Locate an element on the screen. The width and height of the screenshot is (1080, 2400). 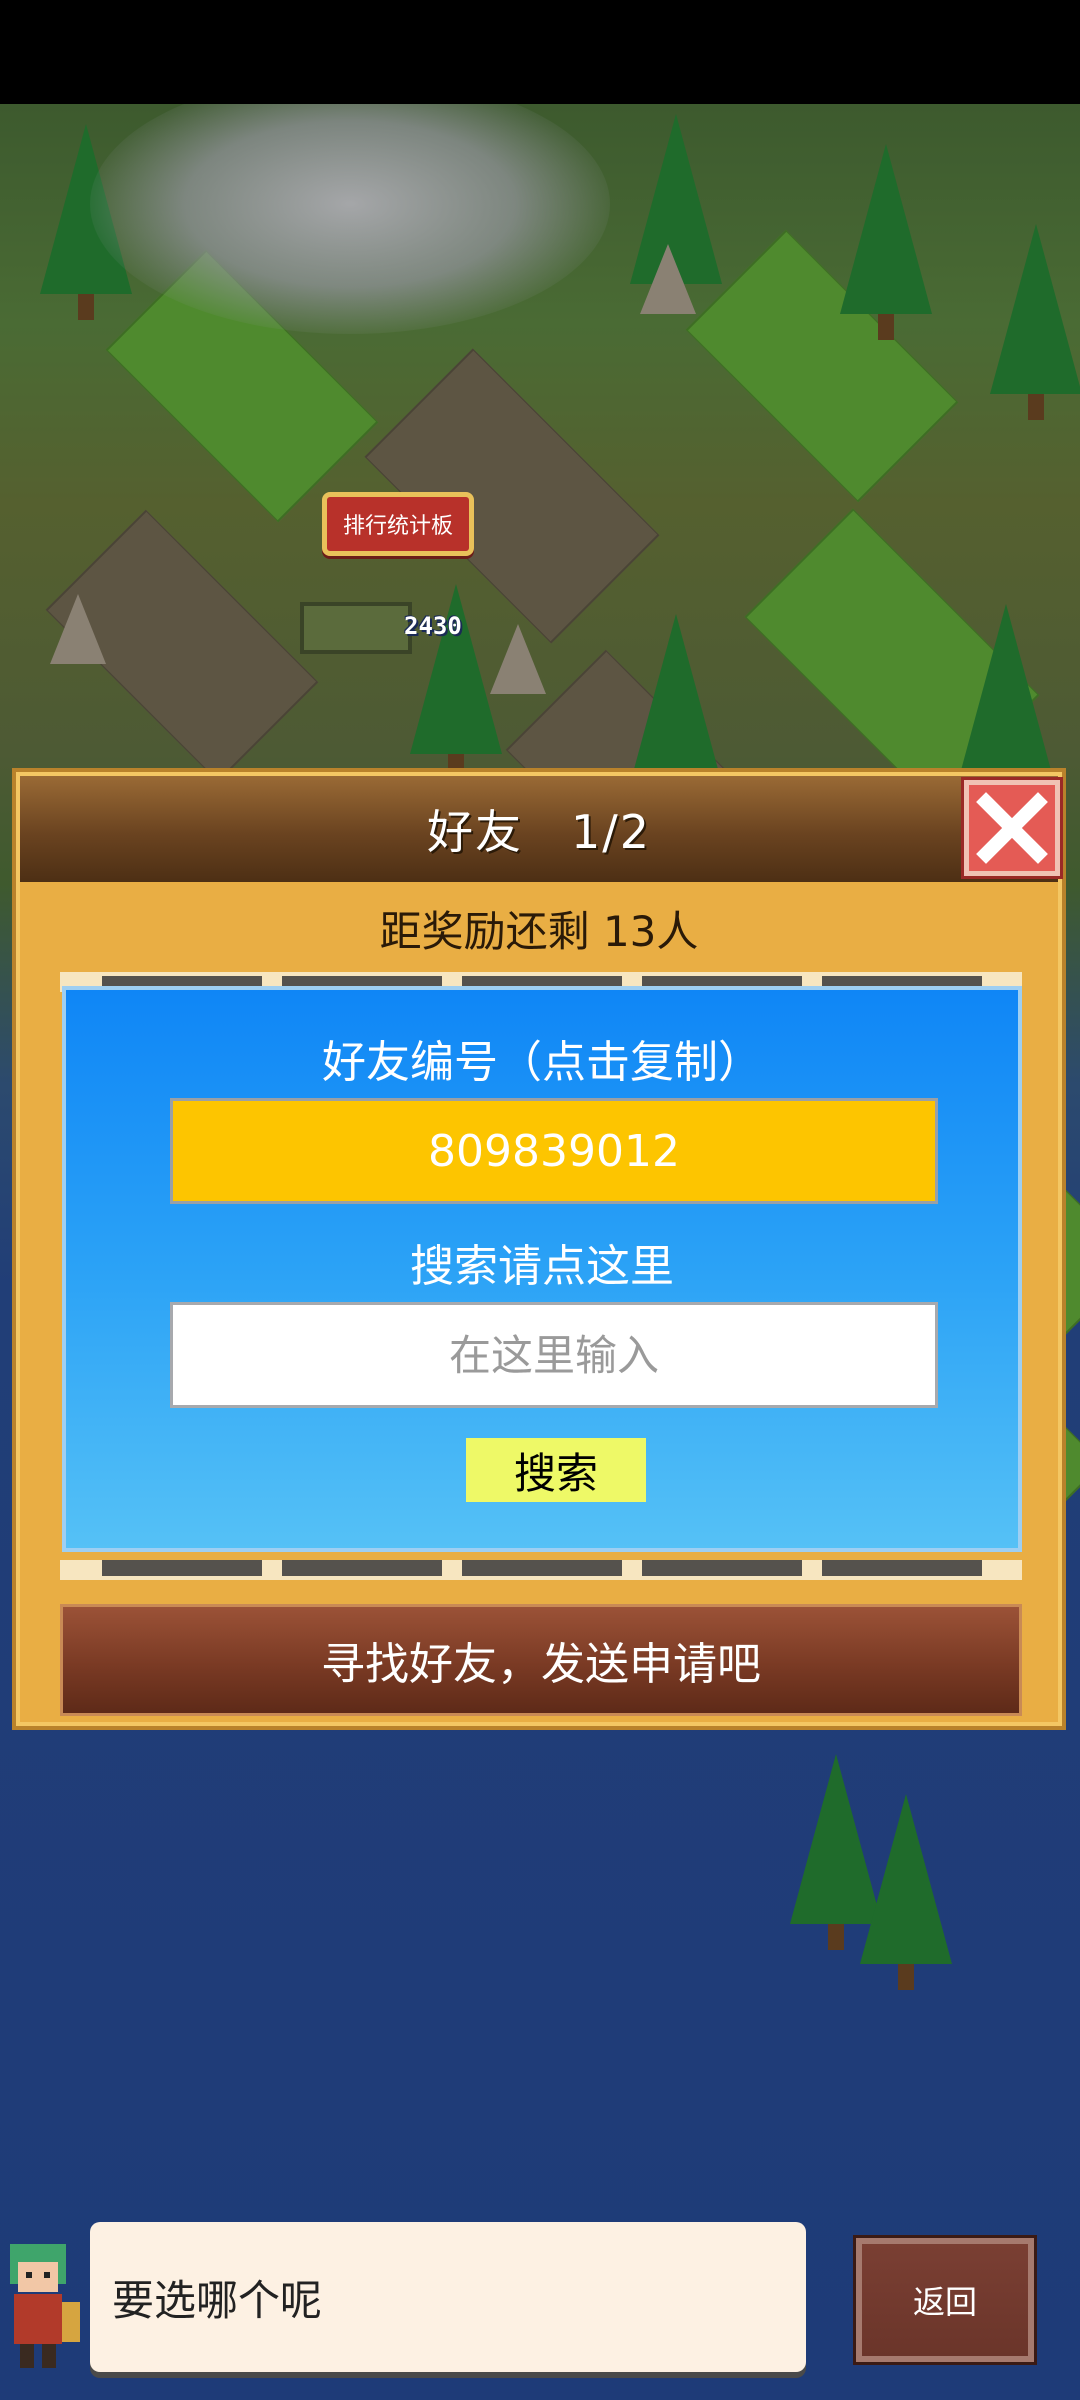
reward-progress-text: 距奖励还剩 13人 is located at coordinates (539, 931).